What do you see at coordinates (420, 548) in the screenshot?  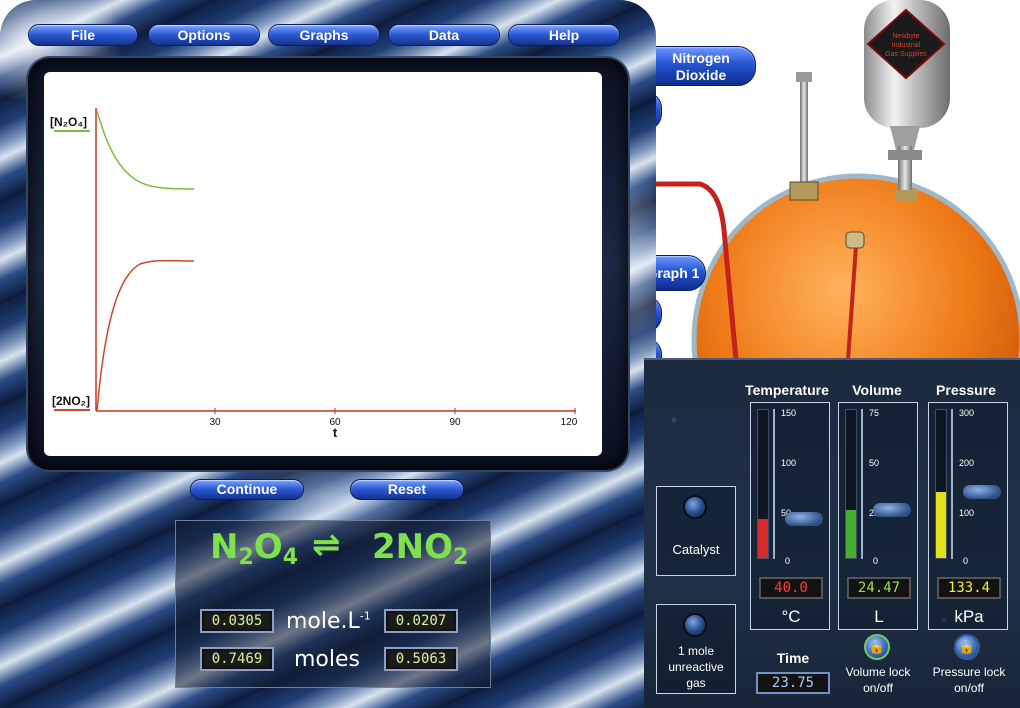 I see `product-formula: 2NO2` at bounding box center [420, 548].